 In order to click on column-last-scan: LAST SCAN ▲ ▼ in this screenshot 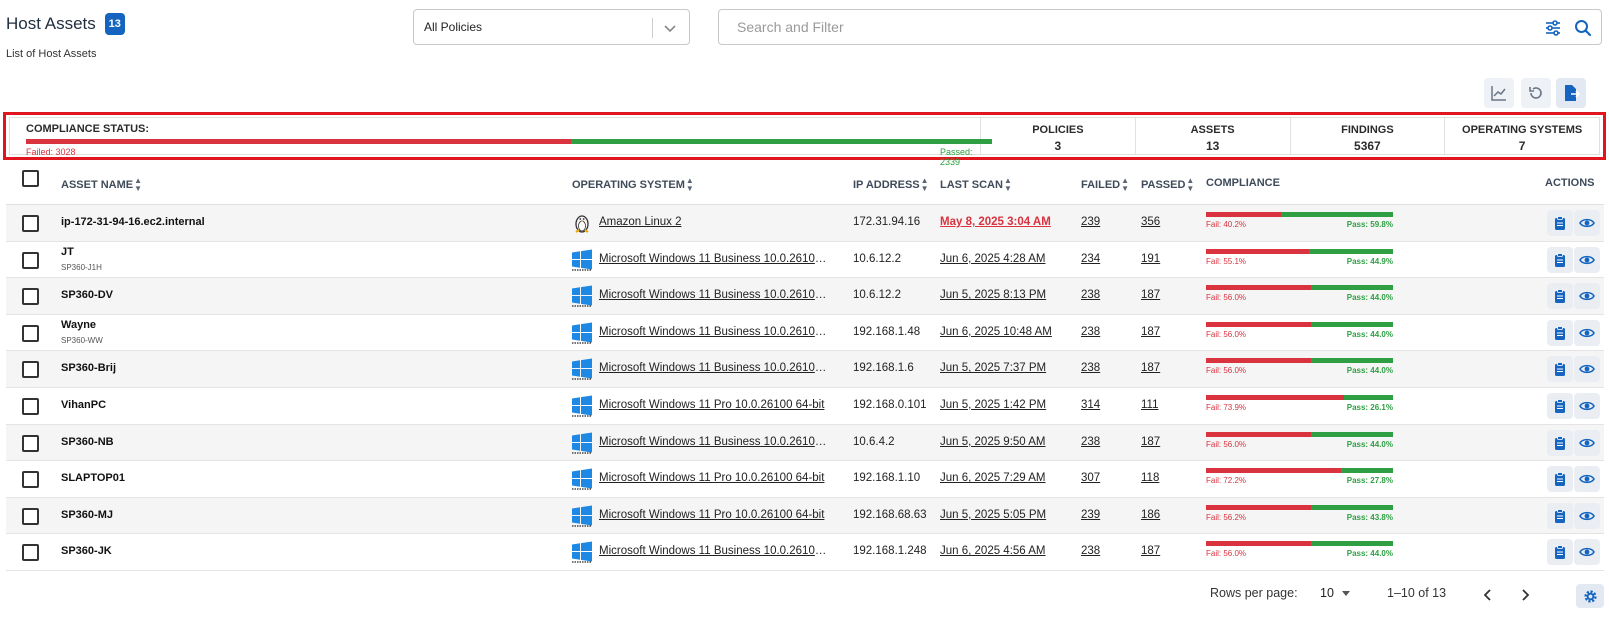, I will do `click(976, 185)`.